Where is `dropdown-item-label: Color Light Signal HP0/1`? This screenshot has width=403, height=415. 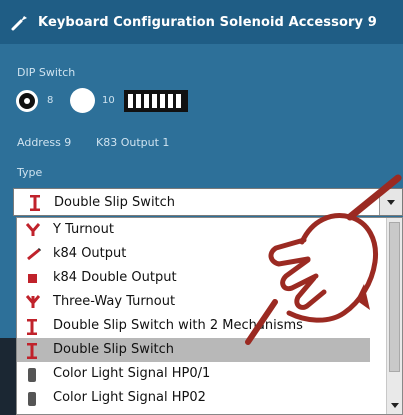 dropdown-item-label: Color Light Signal HP0/1 is located at coordinates (132, 373).